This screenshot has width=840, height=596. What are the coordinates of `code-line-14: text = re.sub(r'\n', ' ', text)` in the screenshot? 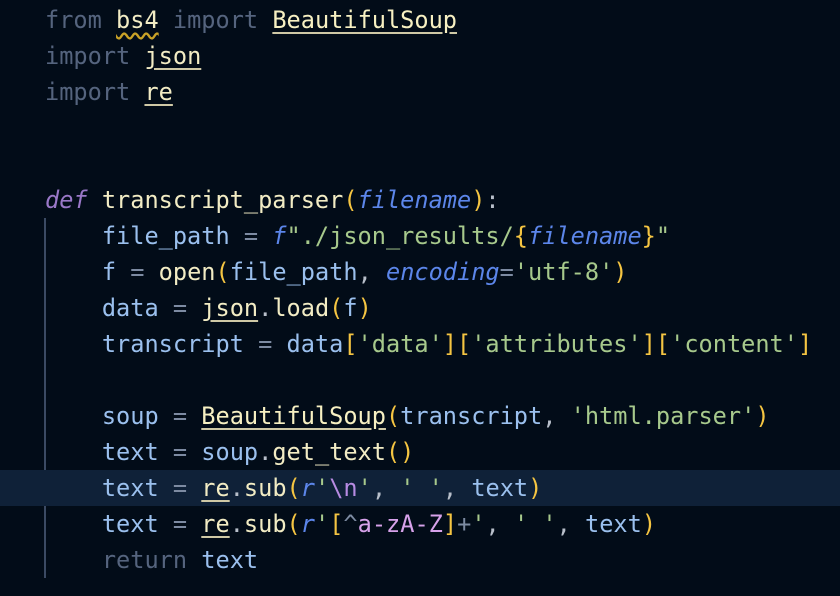 It's located at (420, 488).